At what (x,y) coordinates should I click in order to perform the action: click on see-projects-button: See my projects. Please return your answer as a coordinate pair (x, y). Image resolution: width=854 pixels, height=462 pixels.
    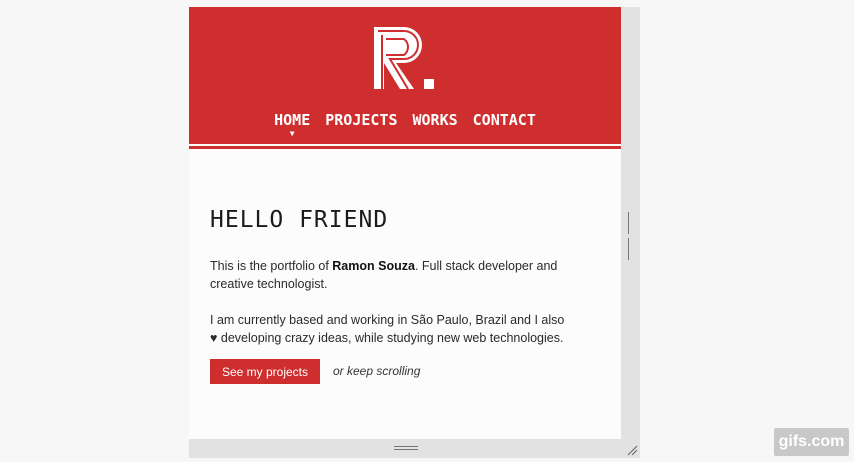
    Looking at the image, I should click on (265, 371).